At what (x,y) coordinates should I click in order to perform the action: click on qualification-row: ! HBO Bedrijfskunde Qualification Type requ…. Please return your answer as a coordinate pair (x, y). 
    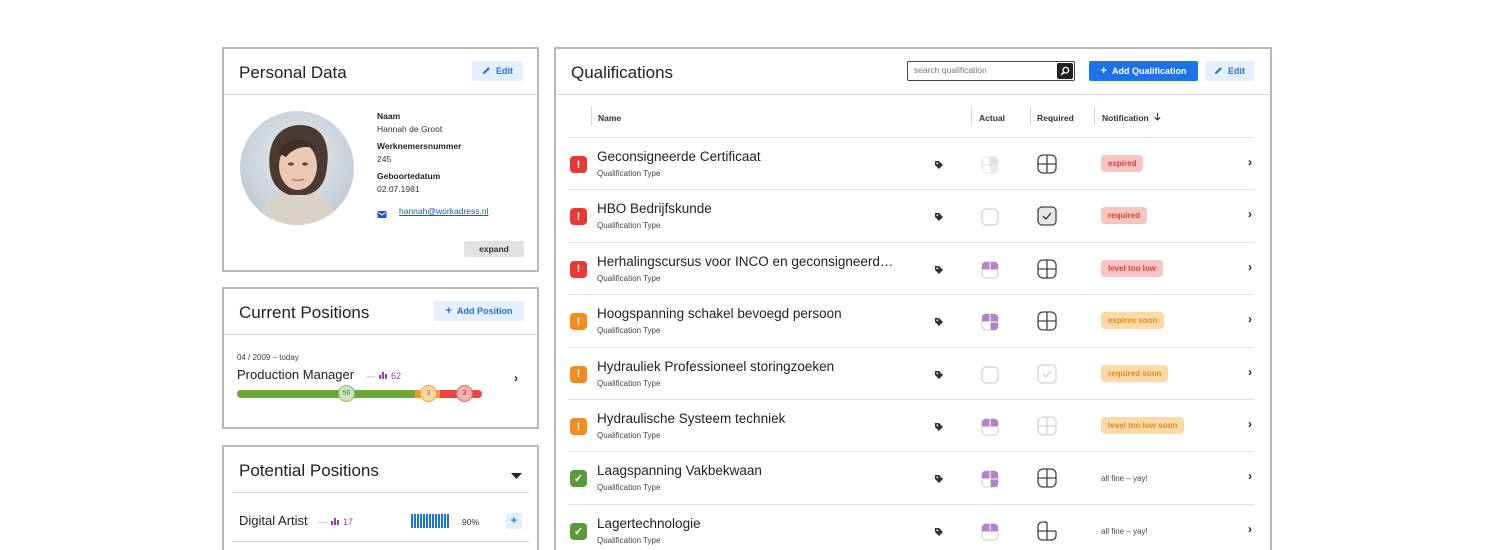
    Looking at the image, I should click on (911, 215).